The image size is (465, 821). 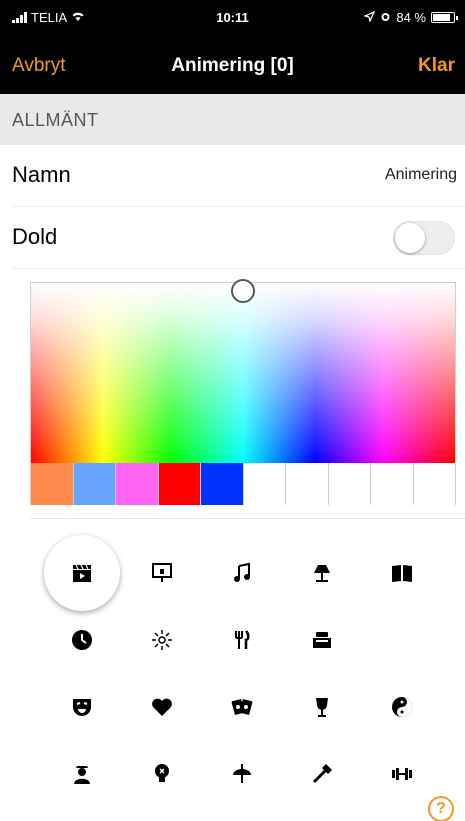 What do you see at coordinates (55, 120) in the screenshot?
I see `section-header-label: ALLMÄNT` at bounding box center [55, 120].